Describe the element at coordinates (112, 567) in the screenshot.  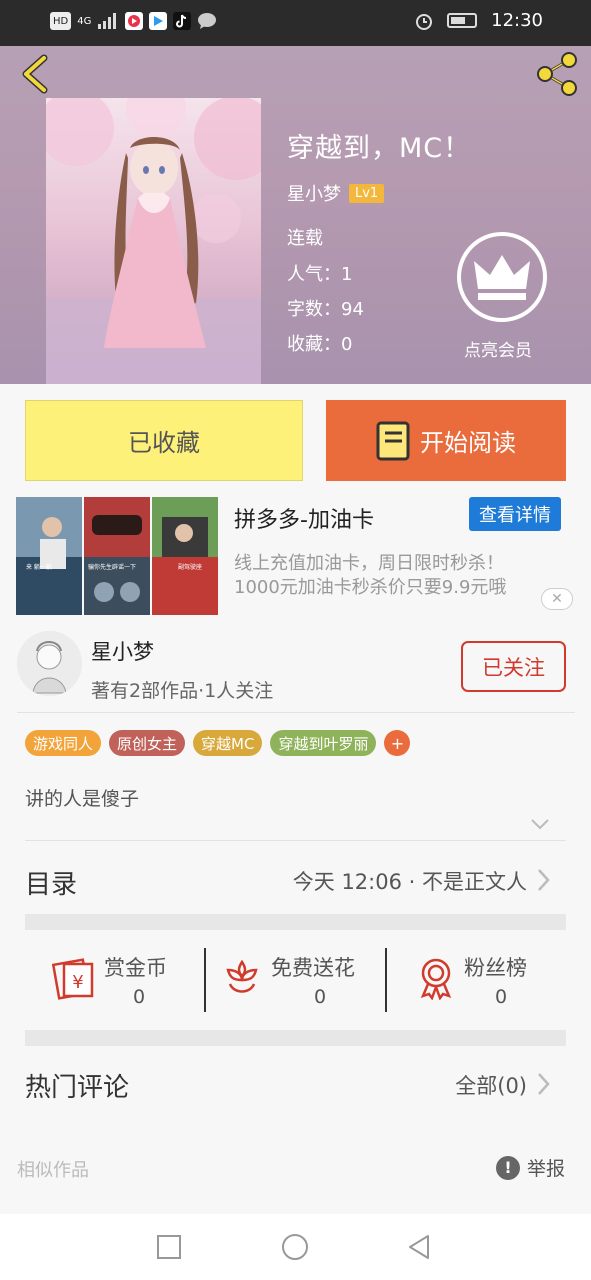
I see `svg-text: 骗你先生辟谣一下` at that location.